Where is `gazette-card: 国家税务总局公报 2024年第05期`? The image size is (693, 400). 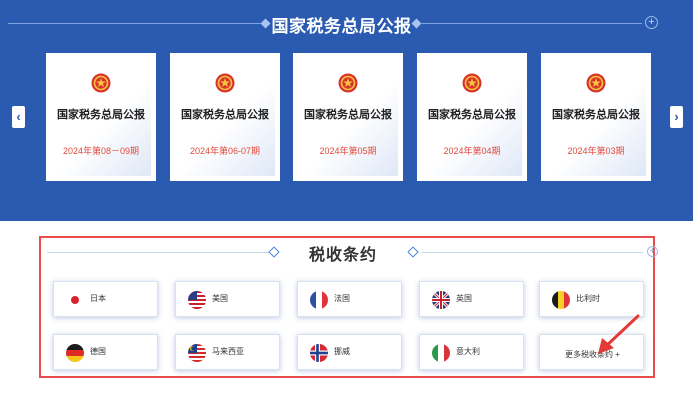 gazette-card: 国家税务总局公报 2024年第05期 is located at coordinates (348, 117).